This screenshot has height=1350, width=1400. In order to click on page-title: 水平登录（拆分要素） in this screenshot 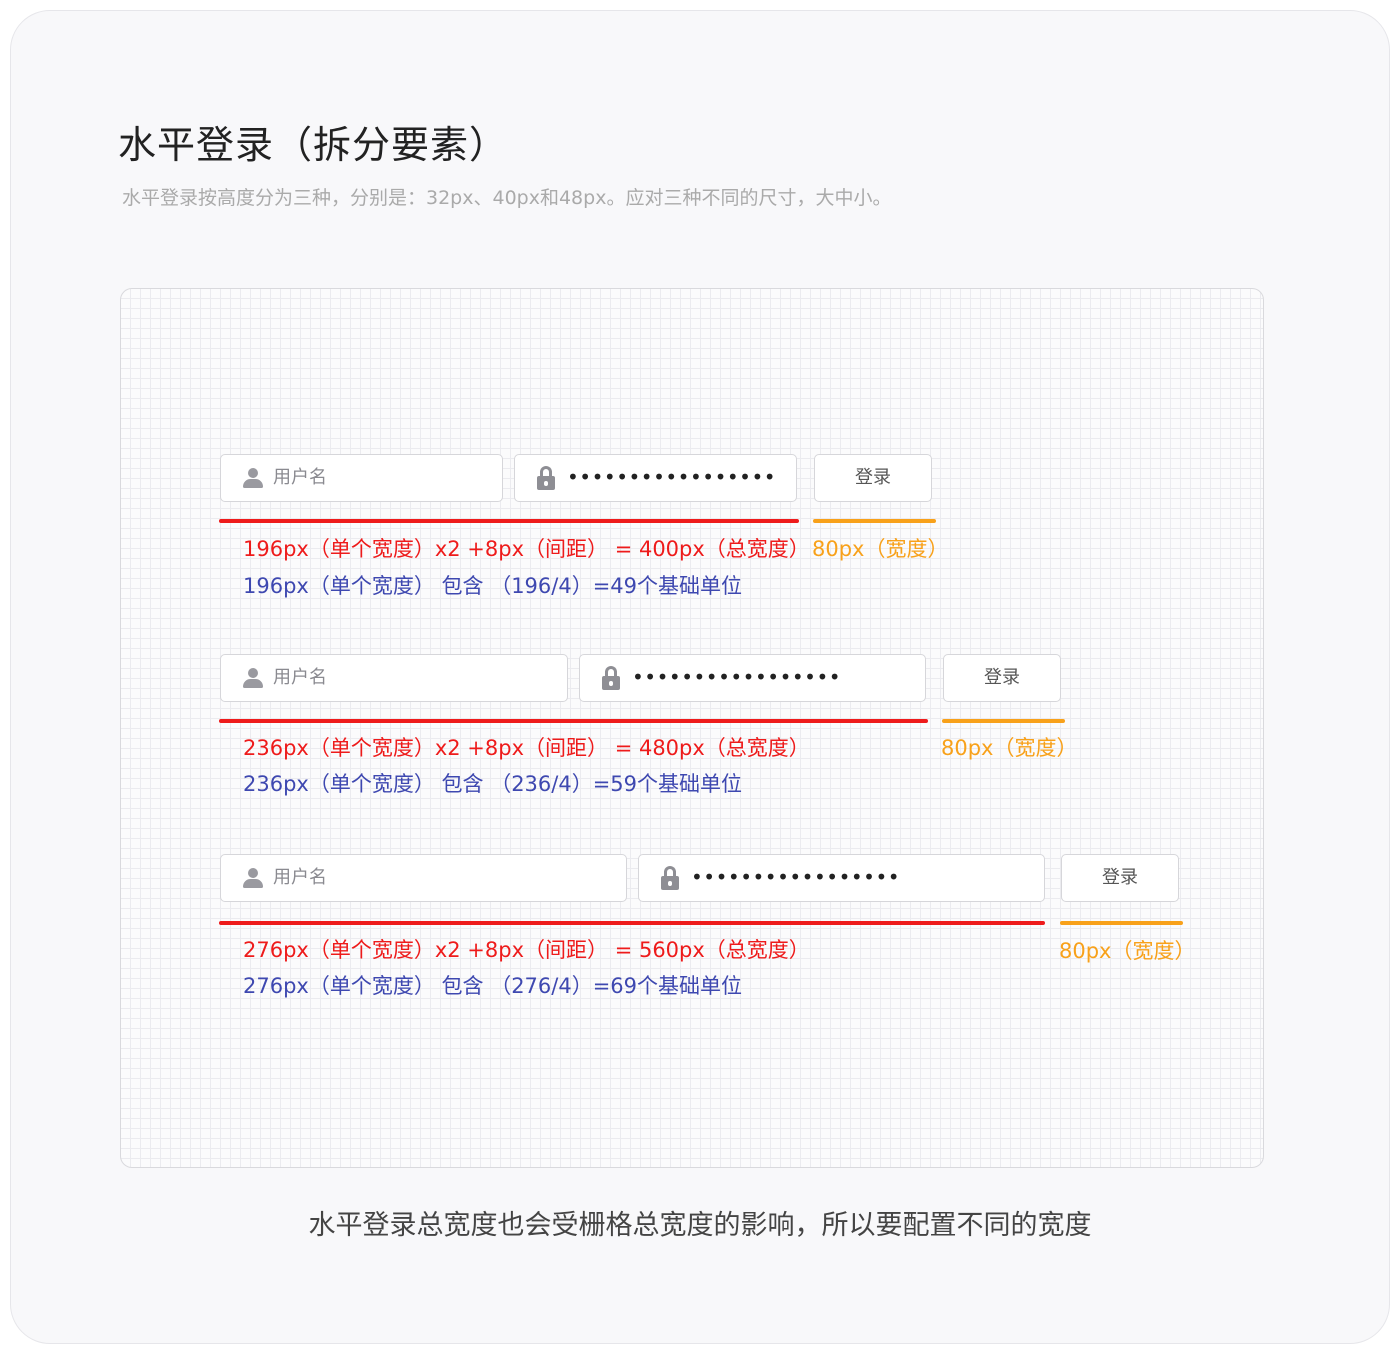, I will do `click(313, 145)`.